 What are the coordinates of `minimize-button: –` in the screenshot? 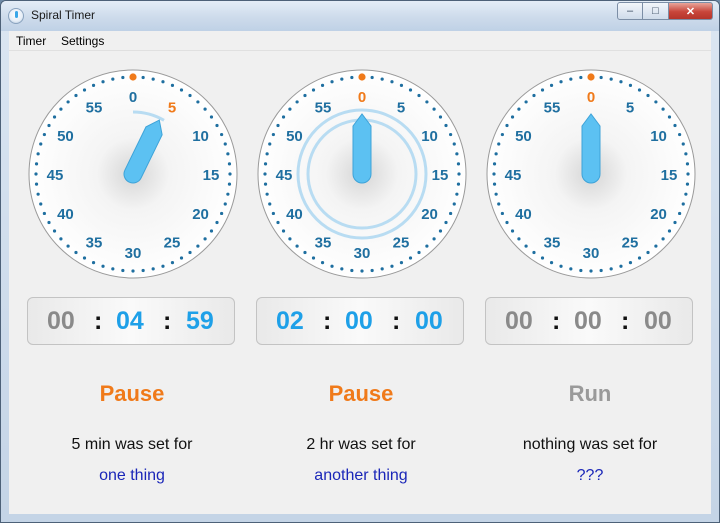 It's located at (630, 11).